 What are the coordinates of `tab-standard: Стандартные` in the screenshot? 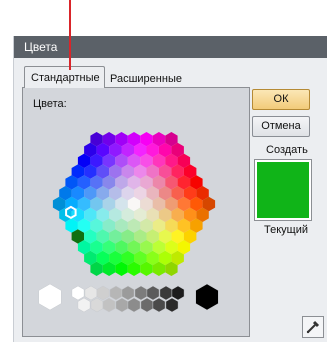 It's located at (64, 77).